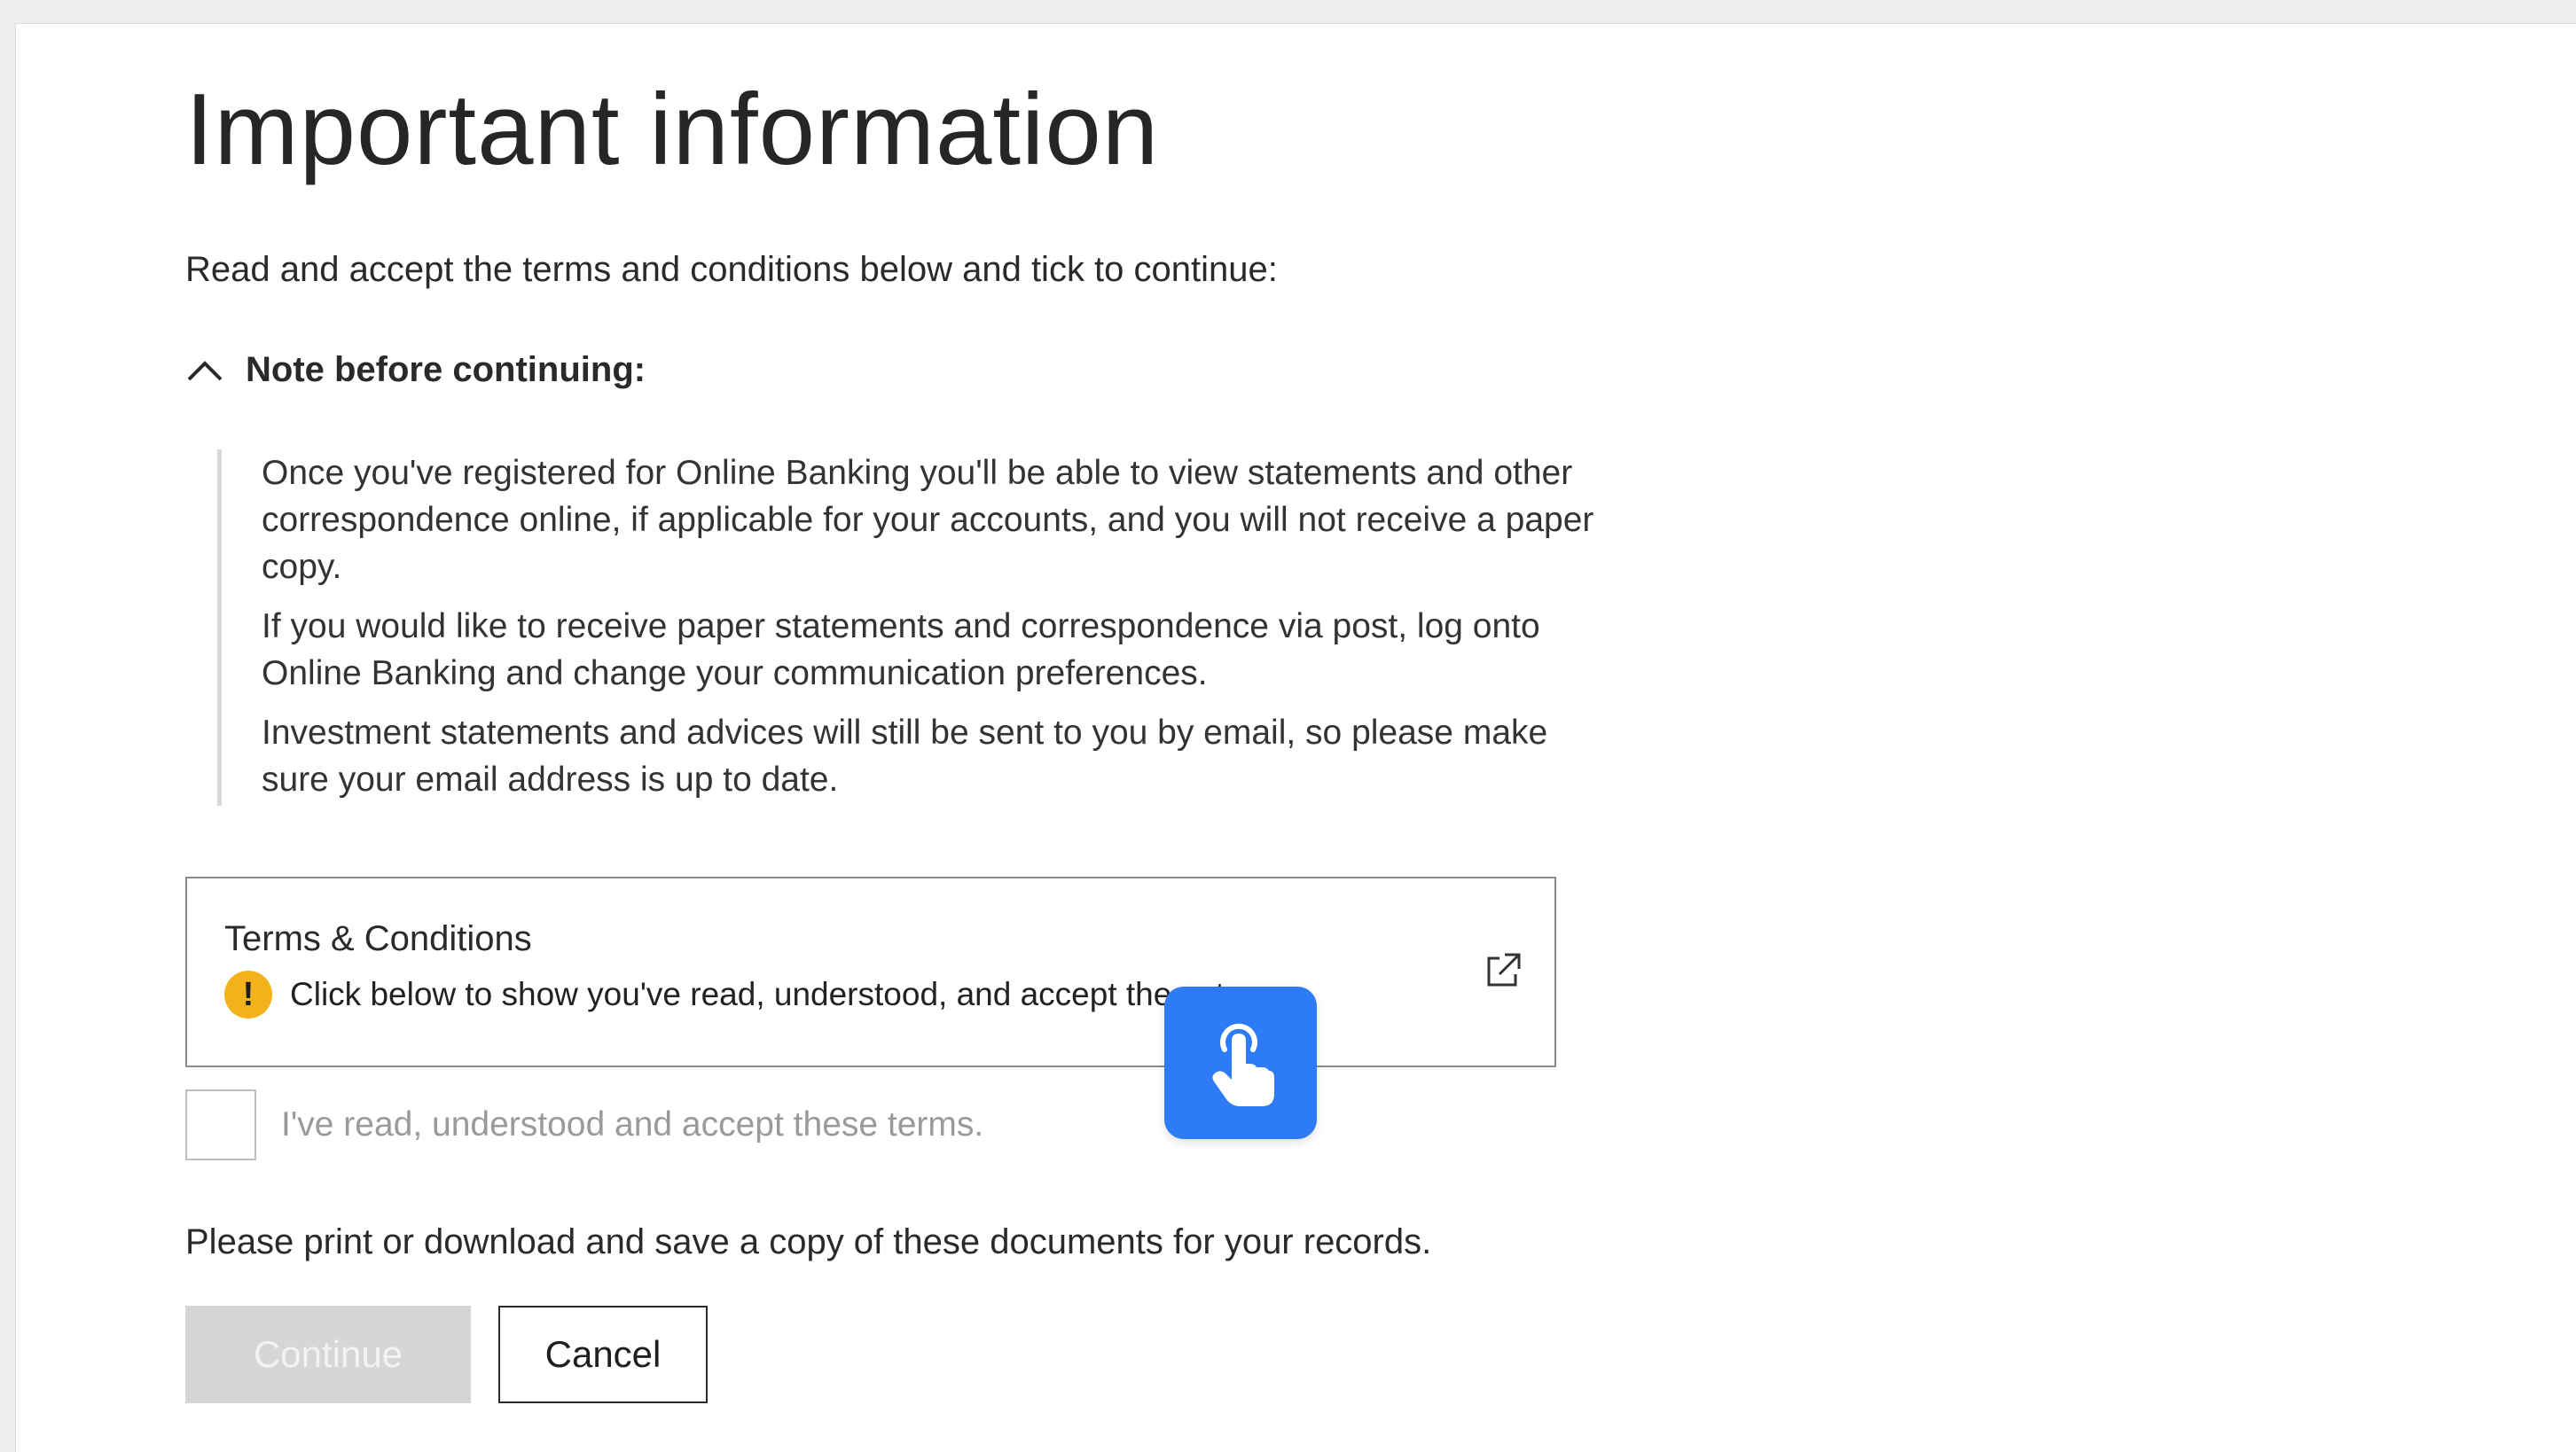 This screenshot has width=2576, height=1452. Describe the element at coordinates (1503, 970) in the screenshot. I see `external-link-icon` at that location.